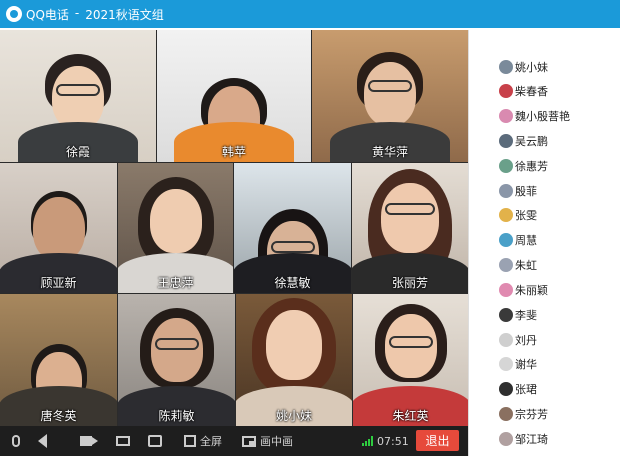  I want to click on member-name: 宗芬芳, so click(531, 414).